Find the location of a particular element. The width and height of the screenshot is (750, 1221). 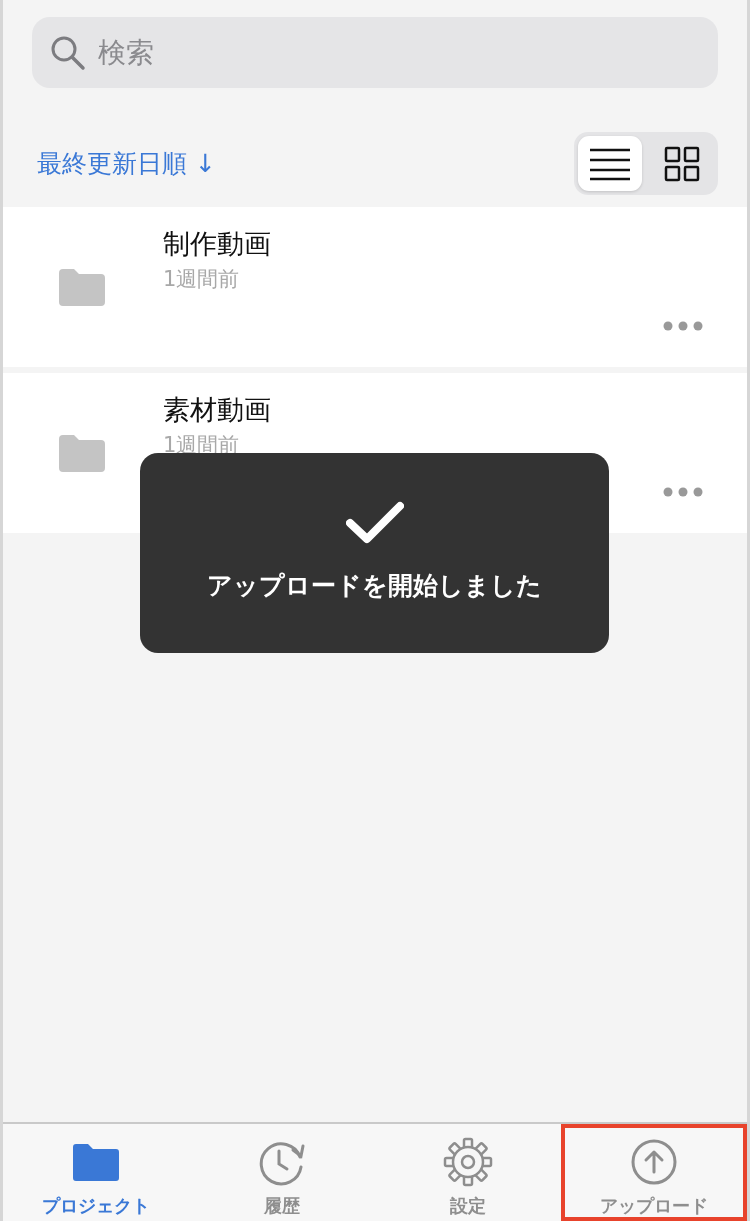

sort-link: 最終更新日順 ↓ is located at coordinates (126, 163).